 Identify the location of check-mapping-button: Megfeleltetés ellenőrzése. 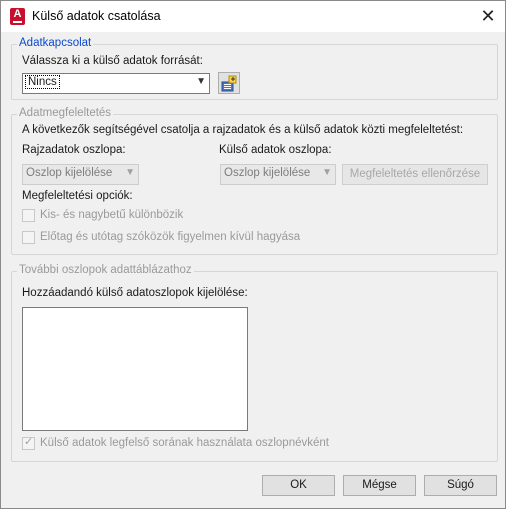
(415, 174).